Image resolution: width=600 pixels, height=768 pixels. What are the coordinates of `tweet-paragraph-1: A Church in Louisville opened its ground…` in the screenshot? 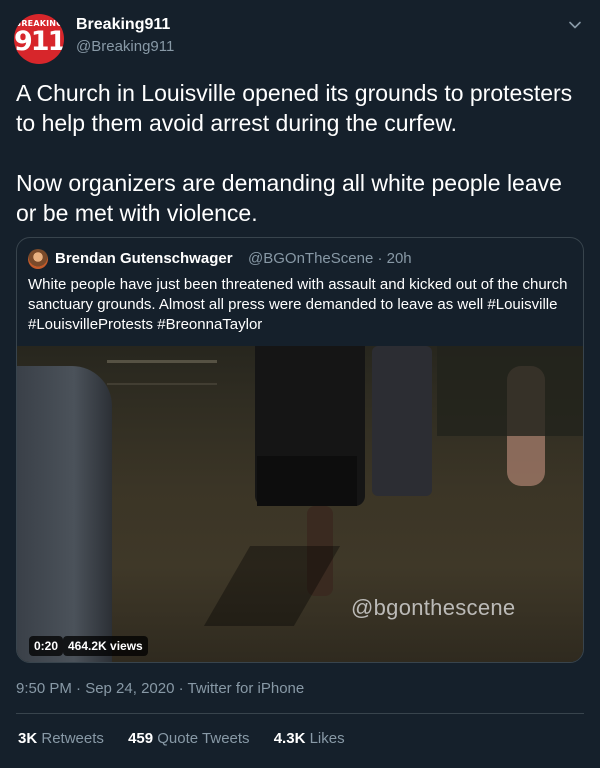 It's located at (294, 108).